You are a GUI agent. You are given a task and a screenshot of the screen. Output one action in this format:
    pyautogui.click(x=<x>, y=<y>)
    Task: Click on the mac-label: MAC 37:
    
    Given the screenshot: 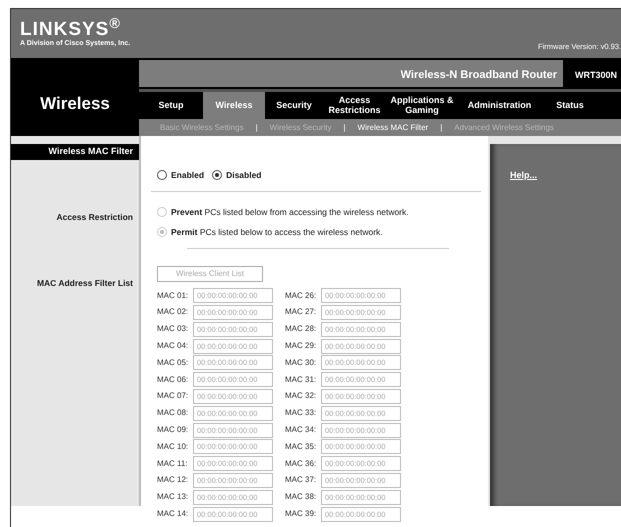 What is the action you would take?
    pyautogui.click(x=301, y=480)
    